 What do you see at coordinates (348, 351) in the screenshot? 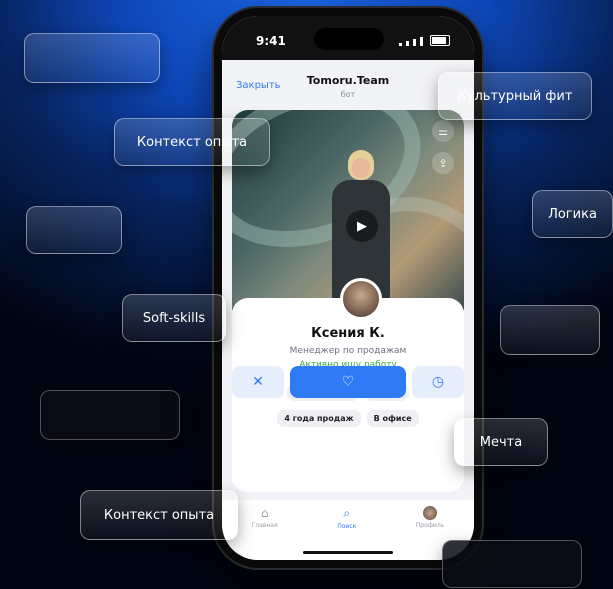
I see `candidate-role: Менеджер по продажам` at bounding box center [348, 351].